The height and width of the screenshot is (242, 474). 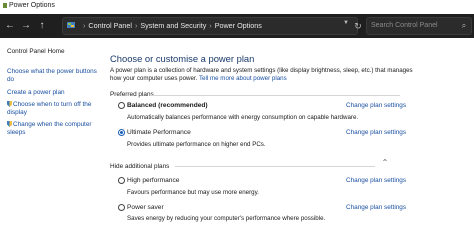 I want to click on sidebar-sleep-label: Change when the computer sleeps, so click(x=49, y=128).